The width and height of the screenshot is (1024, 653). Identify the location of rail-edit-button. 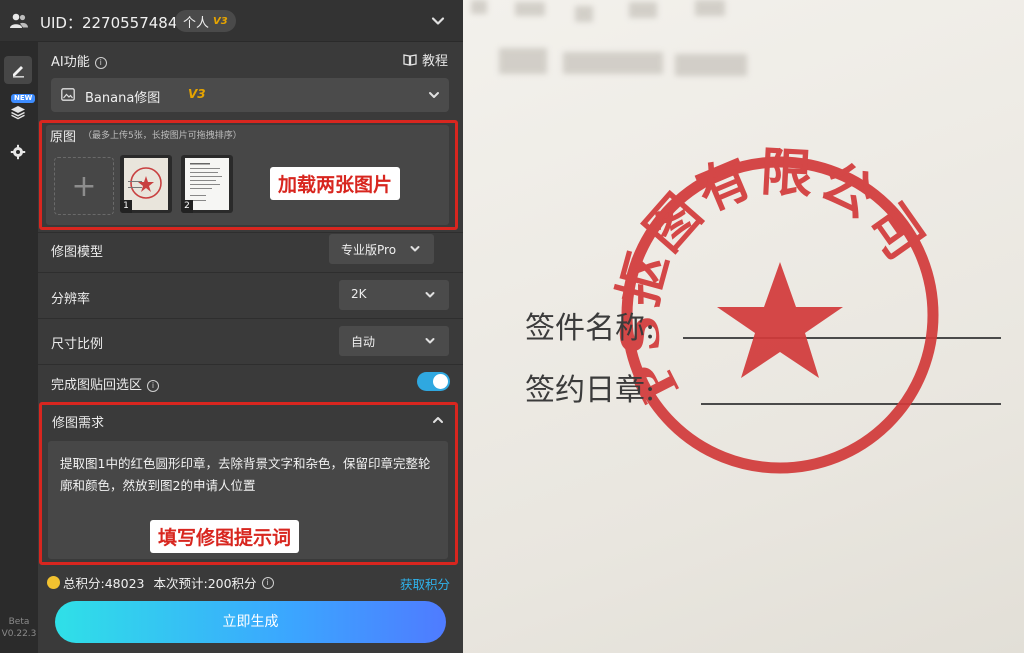
(18, 70).